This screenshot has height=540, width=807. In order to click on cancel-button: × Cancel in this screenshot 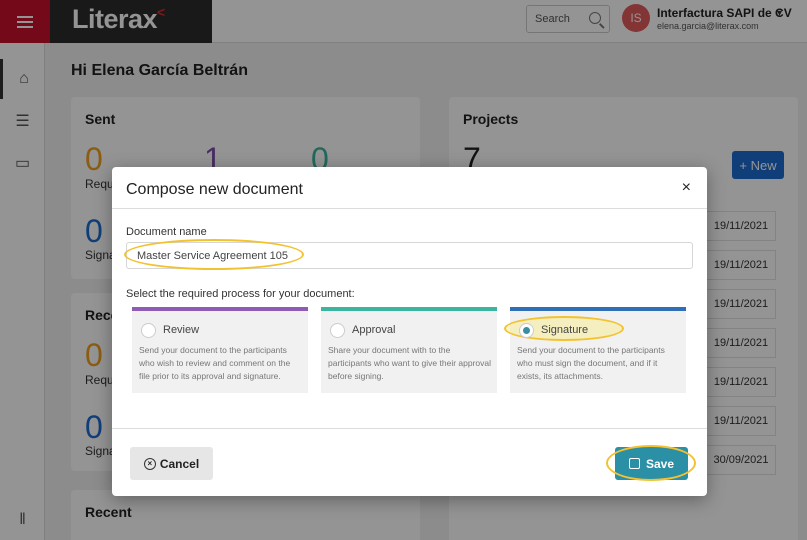, I will do `click(171, 463)`.